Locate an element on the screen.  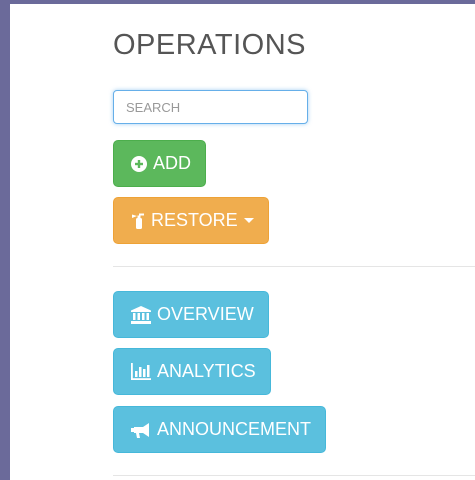
restore-dropdown-button: RESTORE is located at coordinates (191, 220).